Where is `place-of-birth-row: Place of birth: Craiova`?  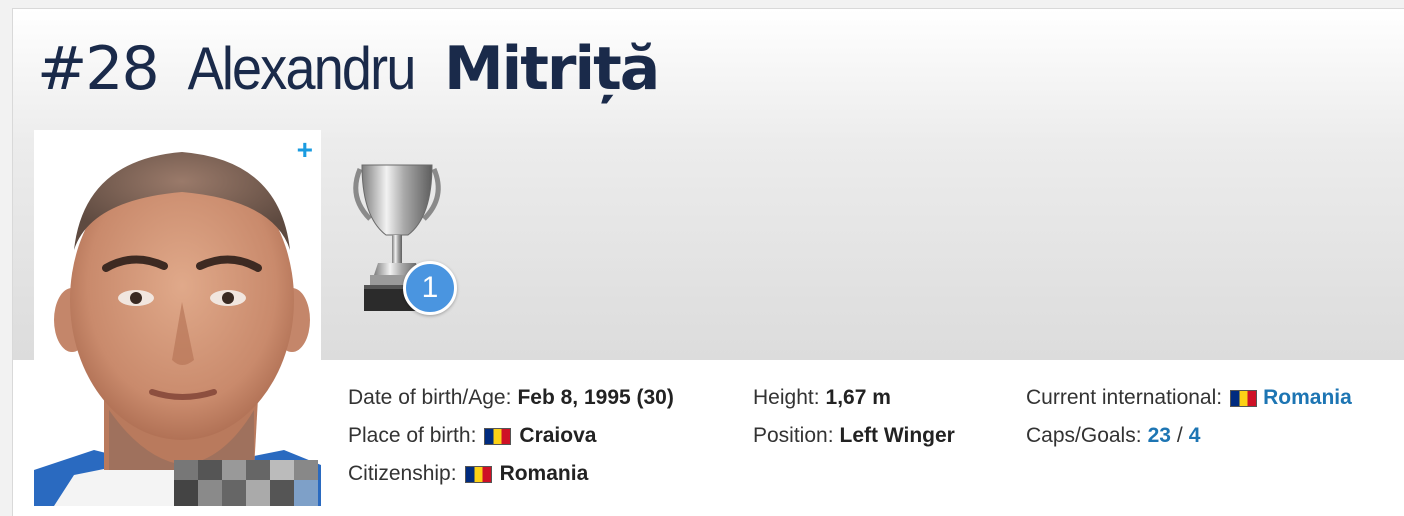
place-of-birth-row: Place of birth: Craiova is located at coordinates (511, 436).